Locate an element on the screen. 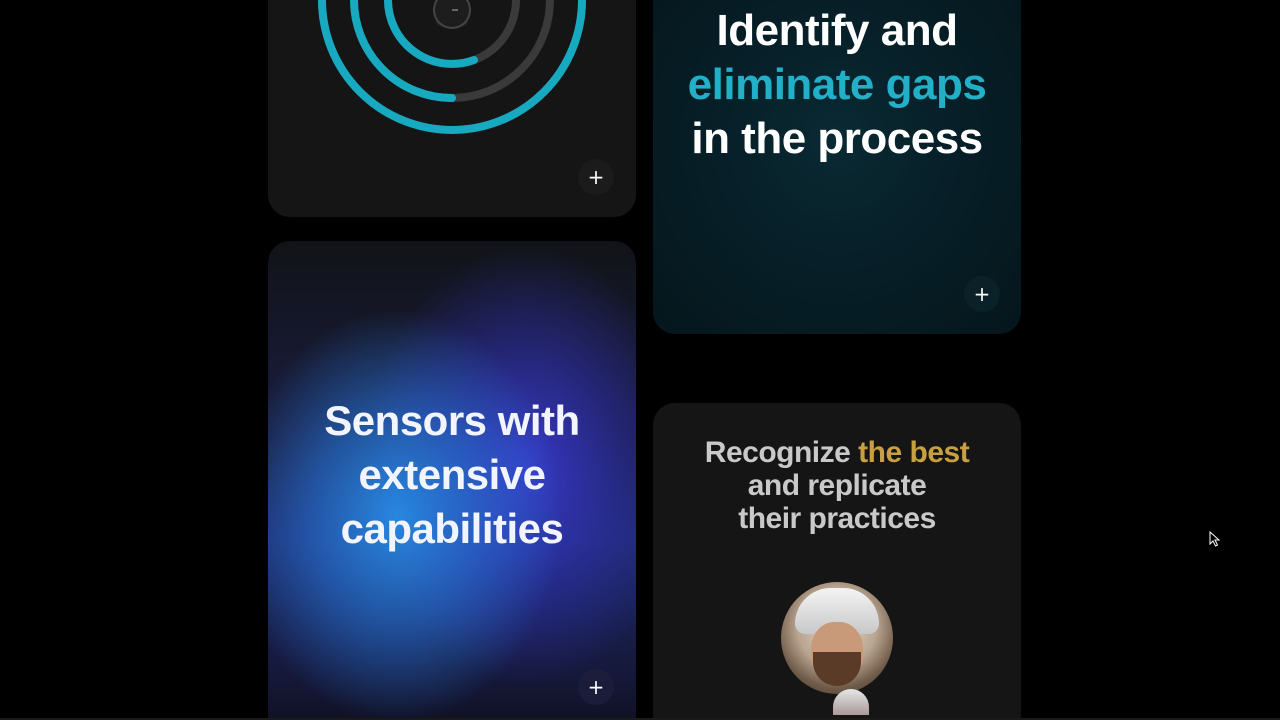  avatar is located at coordinates (837, 638).